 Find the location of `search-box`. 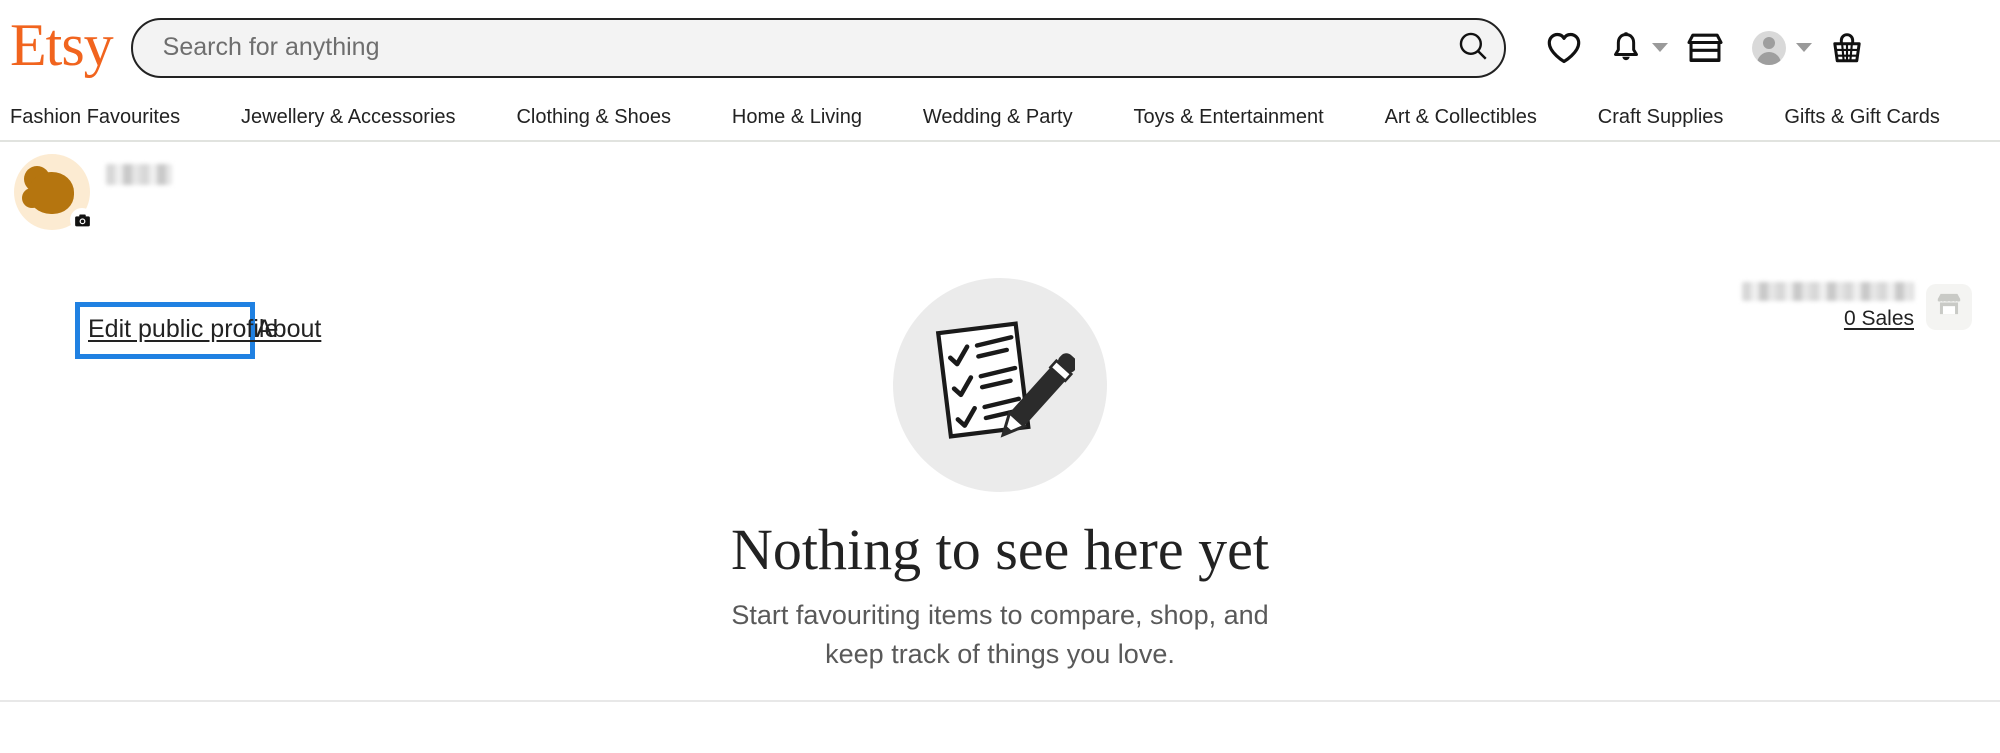

search-box is located at coordinates (818, 47).